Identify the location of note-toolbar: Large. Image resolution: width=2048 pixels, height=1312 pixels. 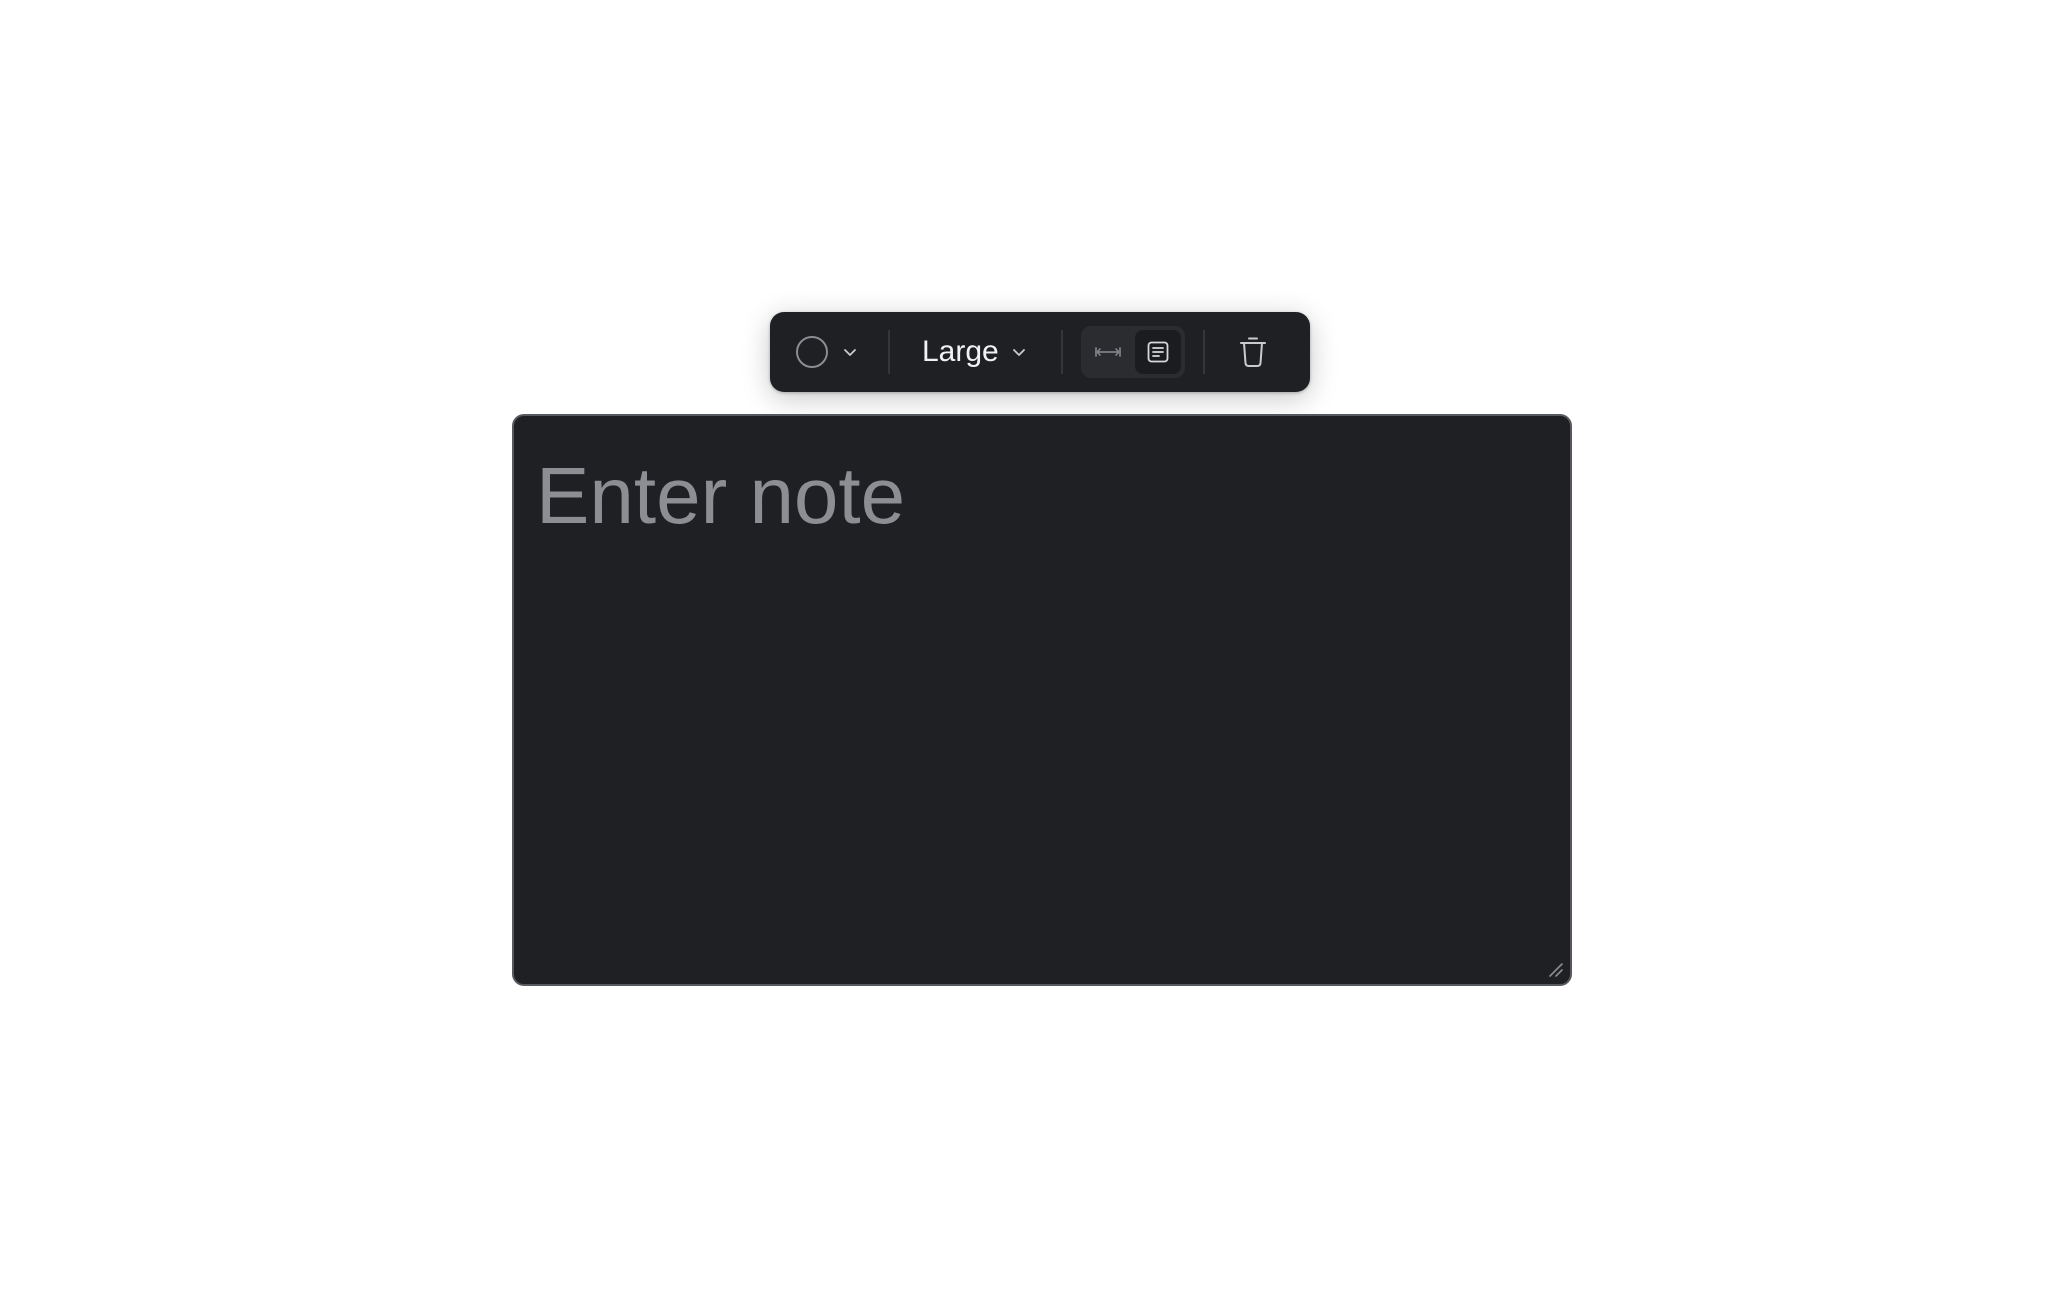
(1040, 352).